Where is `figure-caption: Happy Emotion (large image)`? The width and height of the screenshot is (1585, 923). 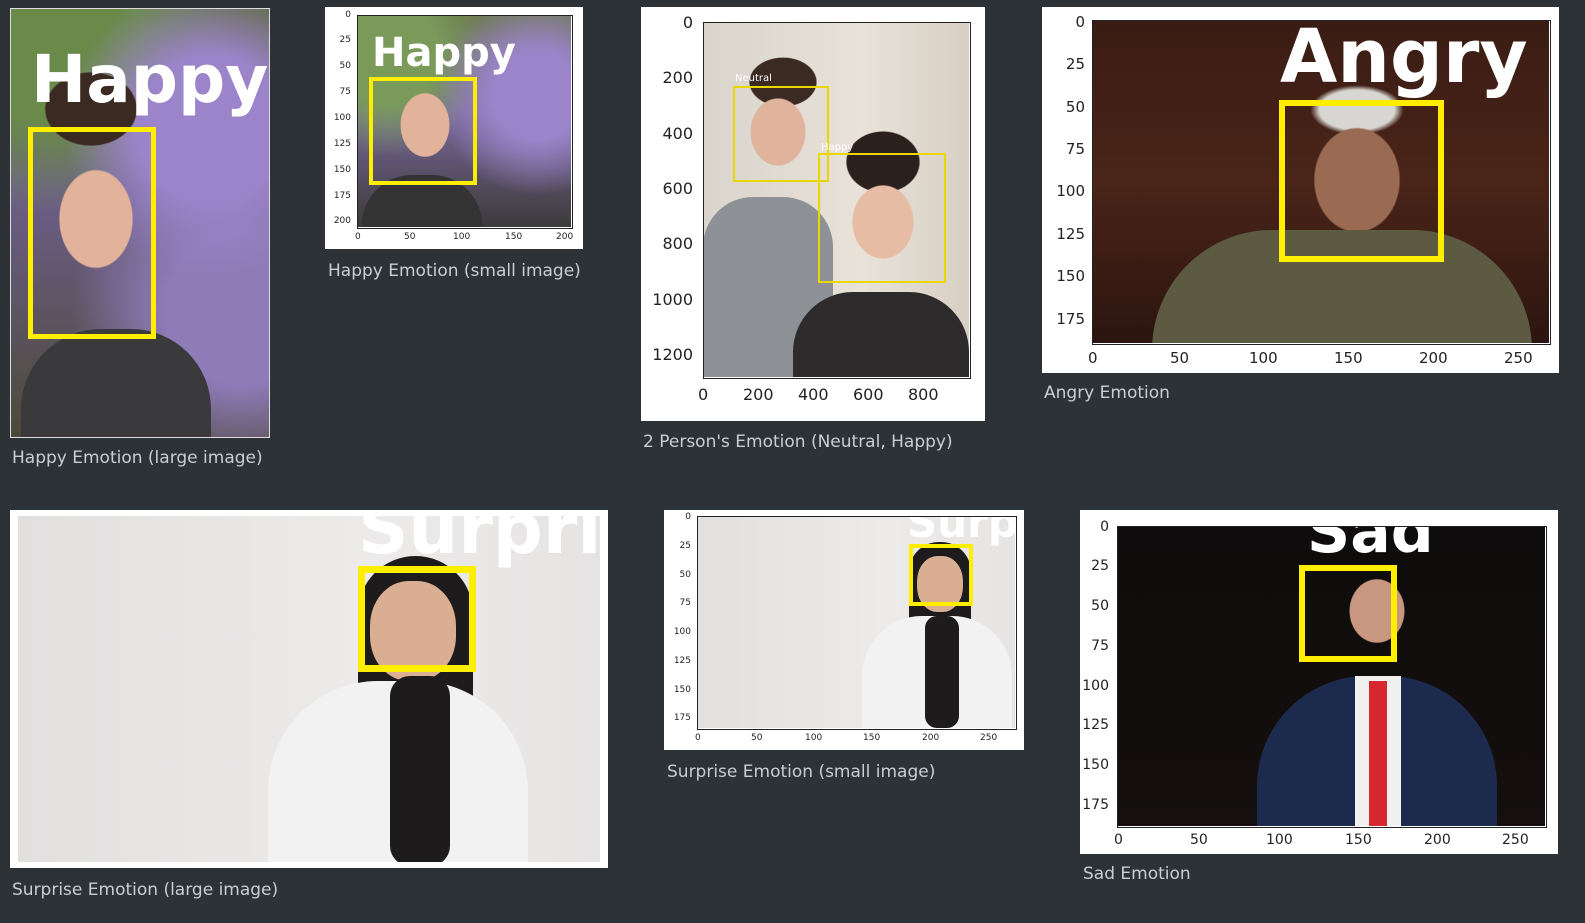
figure-caption: Happy Emotion (large image) is located at coordinates (137, 458).